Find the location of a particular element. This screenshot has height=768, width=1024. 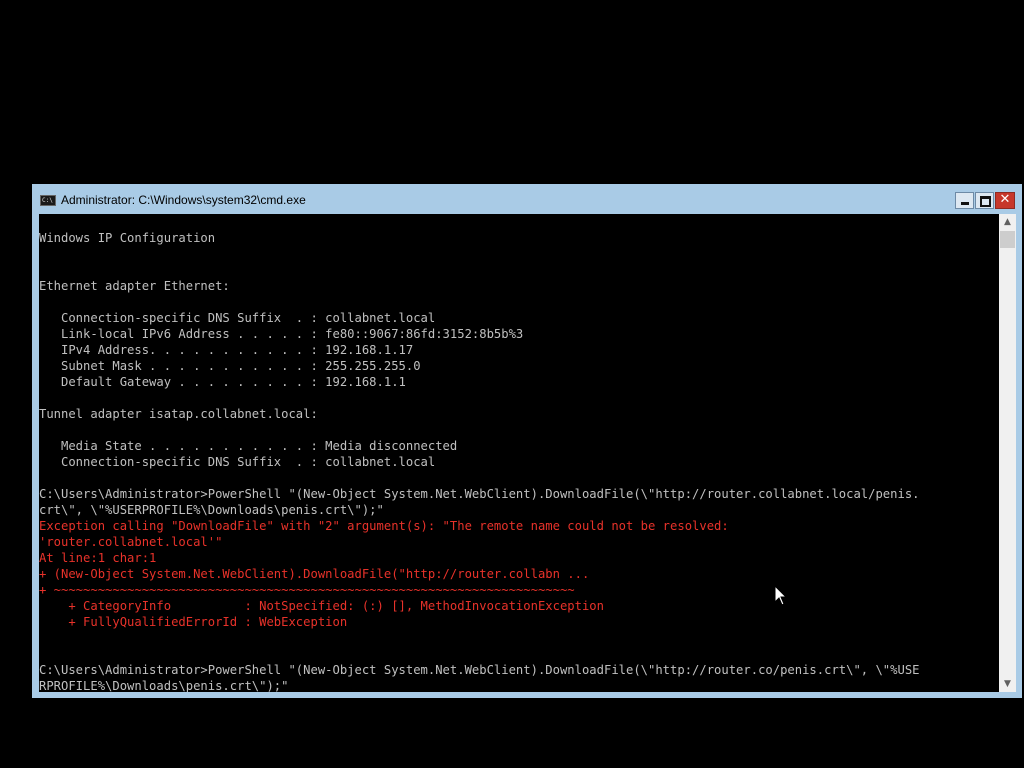

mouse-pointer-icon is located at coordinates (781, 595).